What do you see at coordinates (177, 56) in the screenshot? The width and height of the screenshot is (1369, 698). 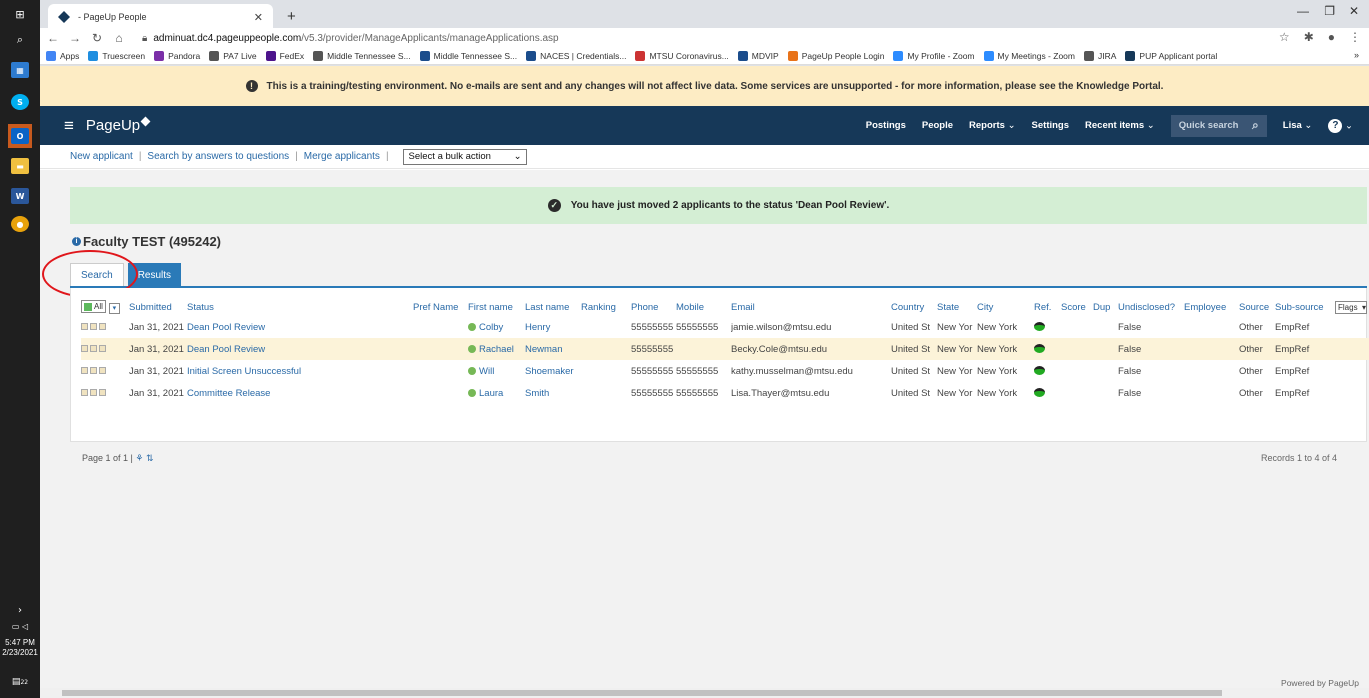 I see `bookmark-item: Pandora` at bounding box center [177, 56].